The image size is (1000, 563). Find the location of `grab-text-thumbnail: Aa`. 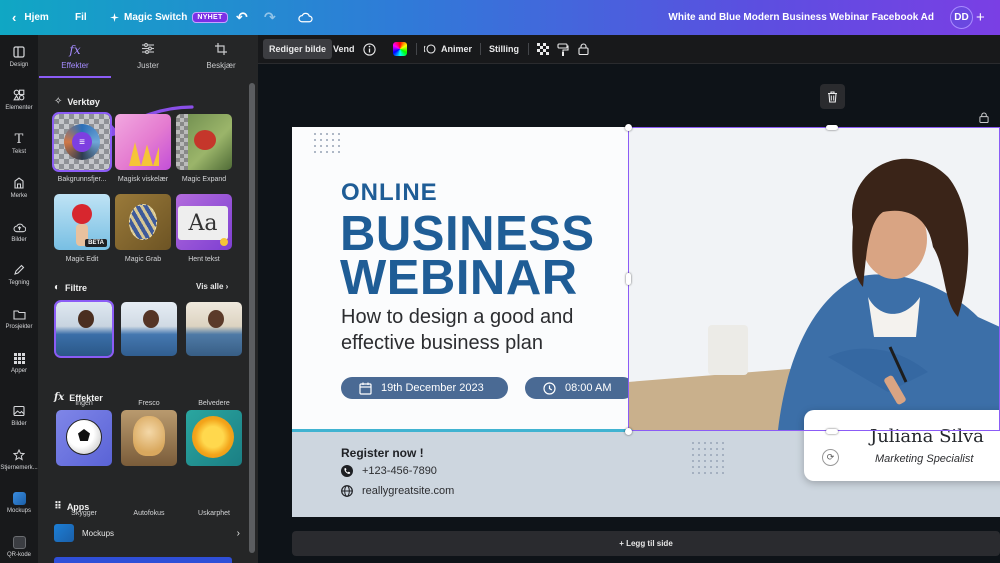

grab-text-thumbnail: Aa is located at coordinates (203, 223).